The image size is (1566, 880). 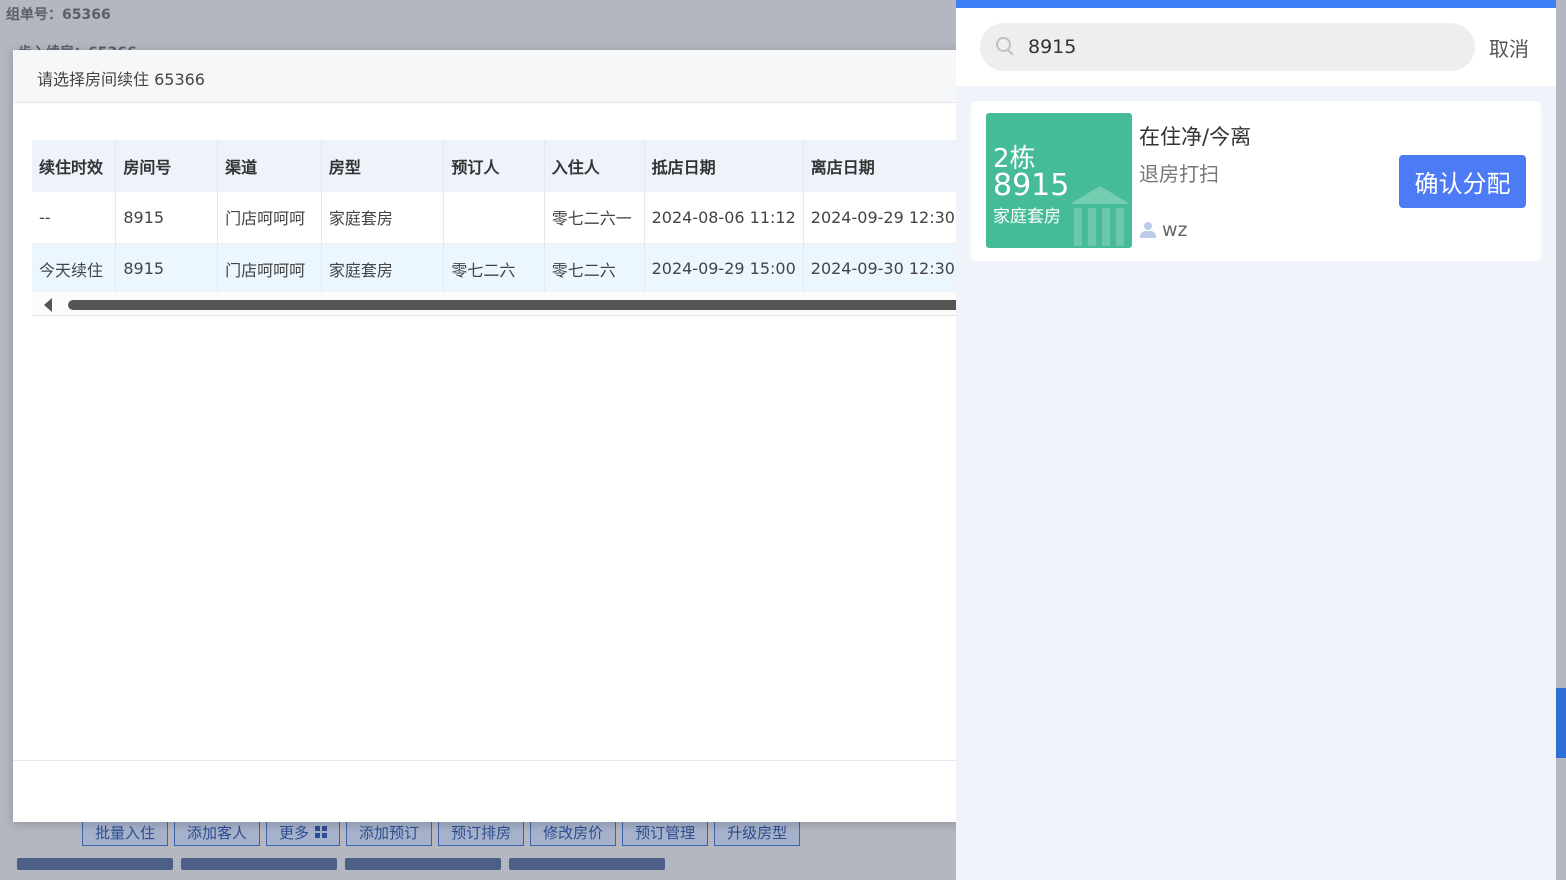 I want to click on upgrade-room-button: 升级房型, so click(x=757, y=832).